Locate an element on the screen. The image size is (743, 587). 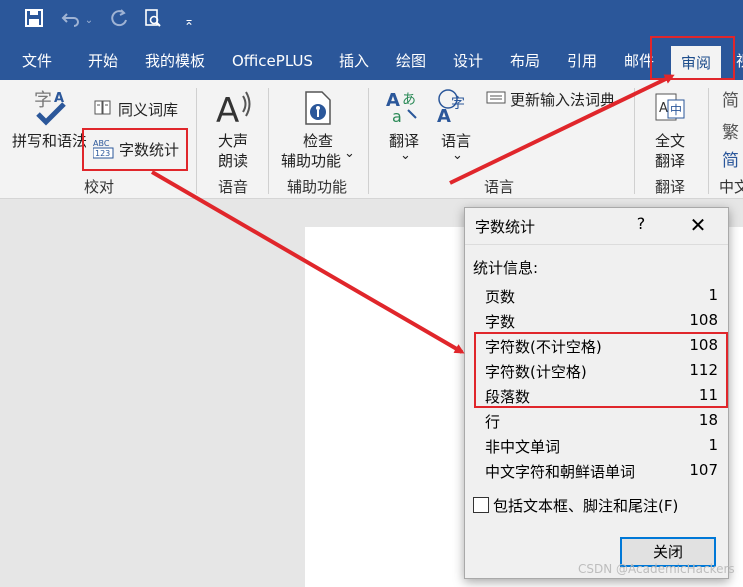
undo-icon is located at coordinates (71, 21).